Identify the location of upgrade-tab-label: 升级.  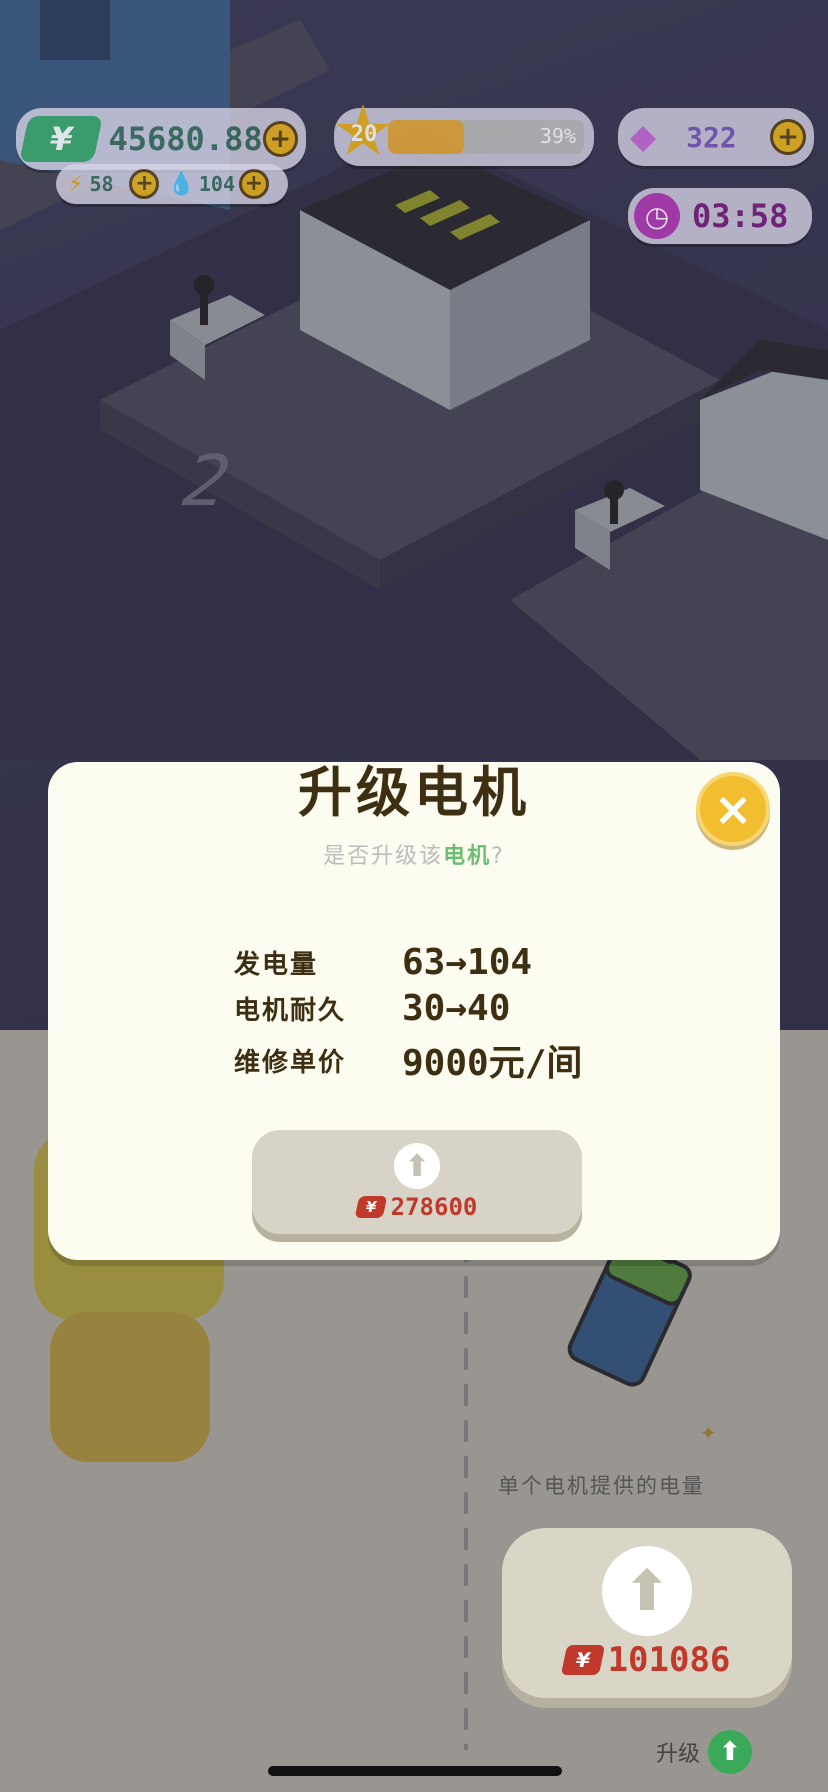
(678, 1754).